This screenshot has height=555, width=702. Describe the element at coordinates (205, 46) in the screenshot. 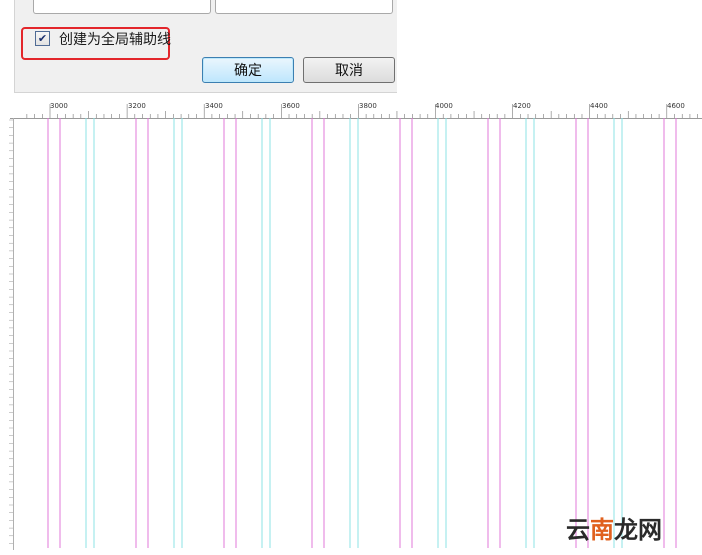

I see `dialog-panel: ✔ 创建为全局辅助线 确定 取消` at that location.